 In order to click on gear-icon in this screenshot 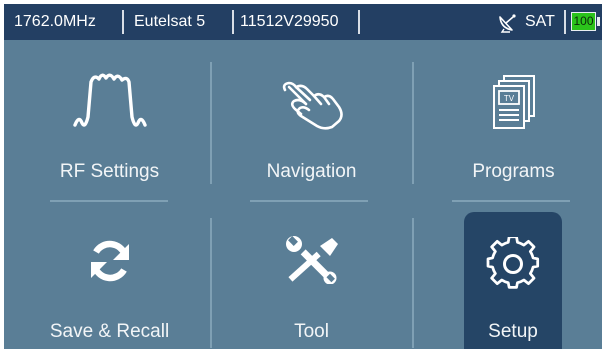, I will do `click(513, 263)`.